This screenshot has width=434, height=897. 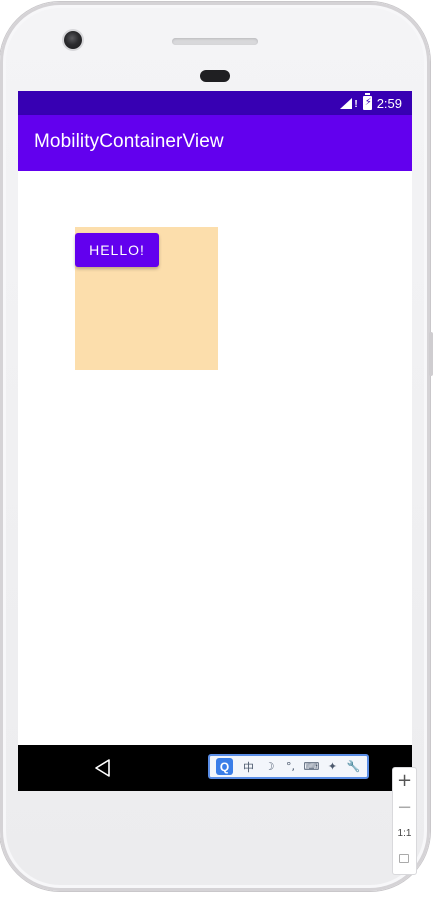 What do you see at coordinates (248, 767) in the screenshot?
I see `ime-chinese-mode-icon: 中` at bounding box center [248, 767].